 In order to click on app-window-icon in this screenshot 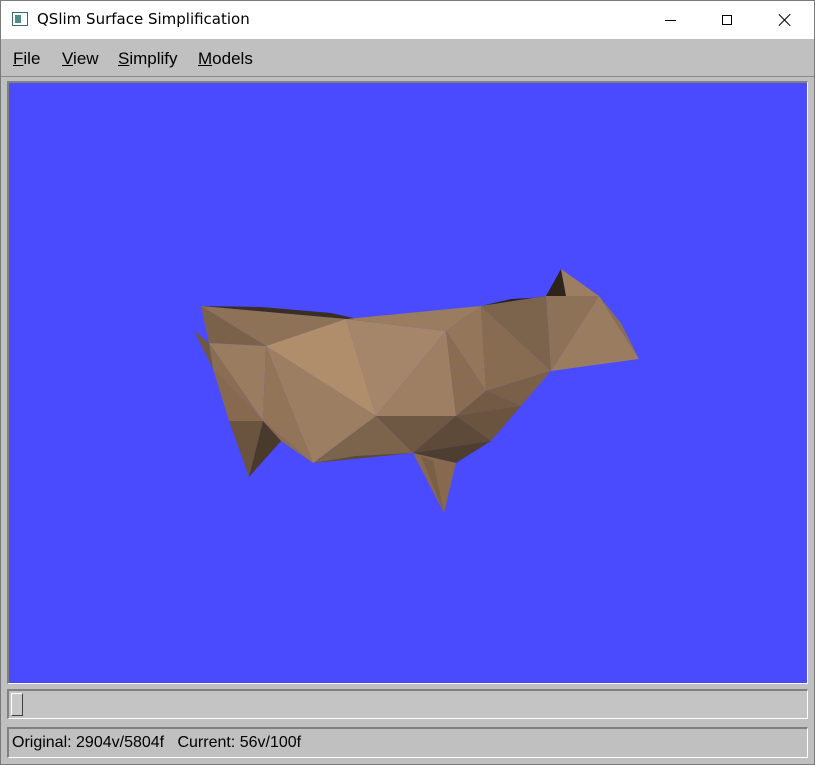, I will do `click(20, 19)`.